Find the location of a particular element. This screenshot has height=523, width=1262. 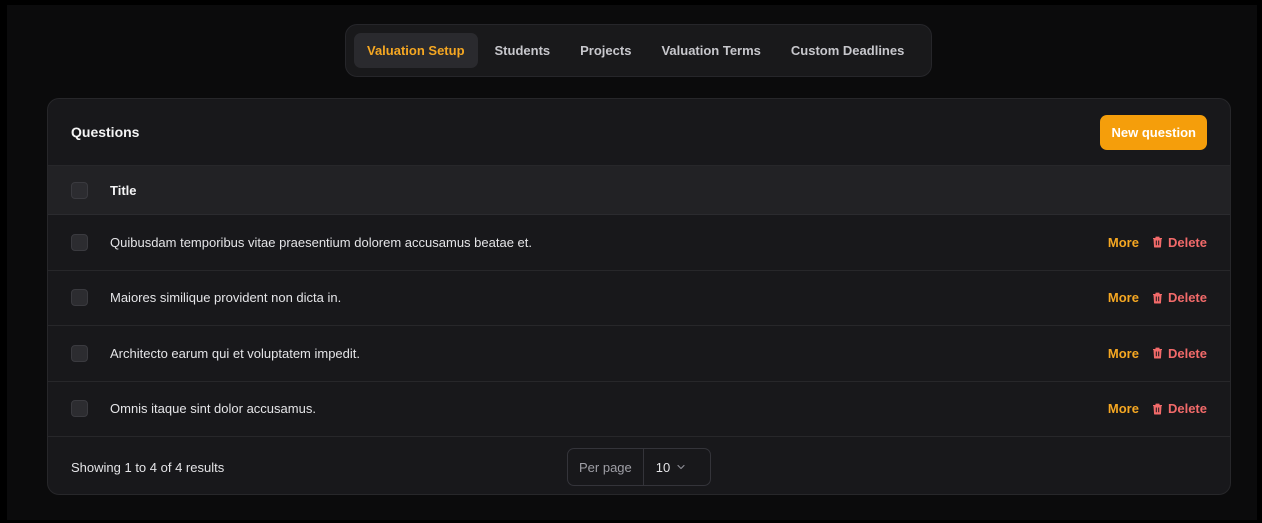

per-page-control: Per page 10 is located at coordinates (639, 467).